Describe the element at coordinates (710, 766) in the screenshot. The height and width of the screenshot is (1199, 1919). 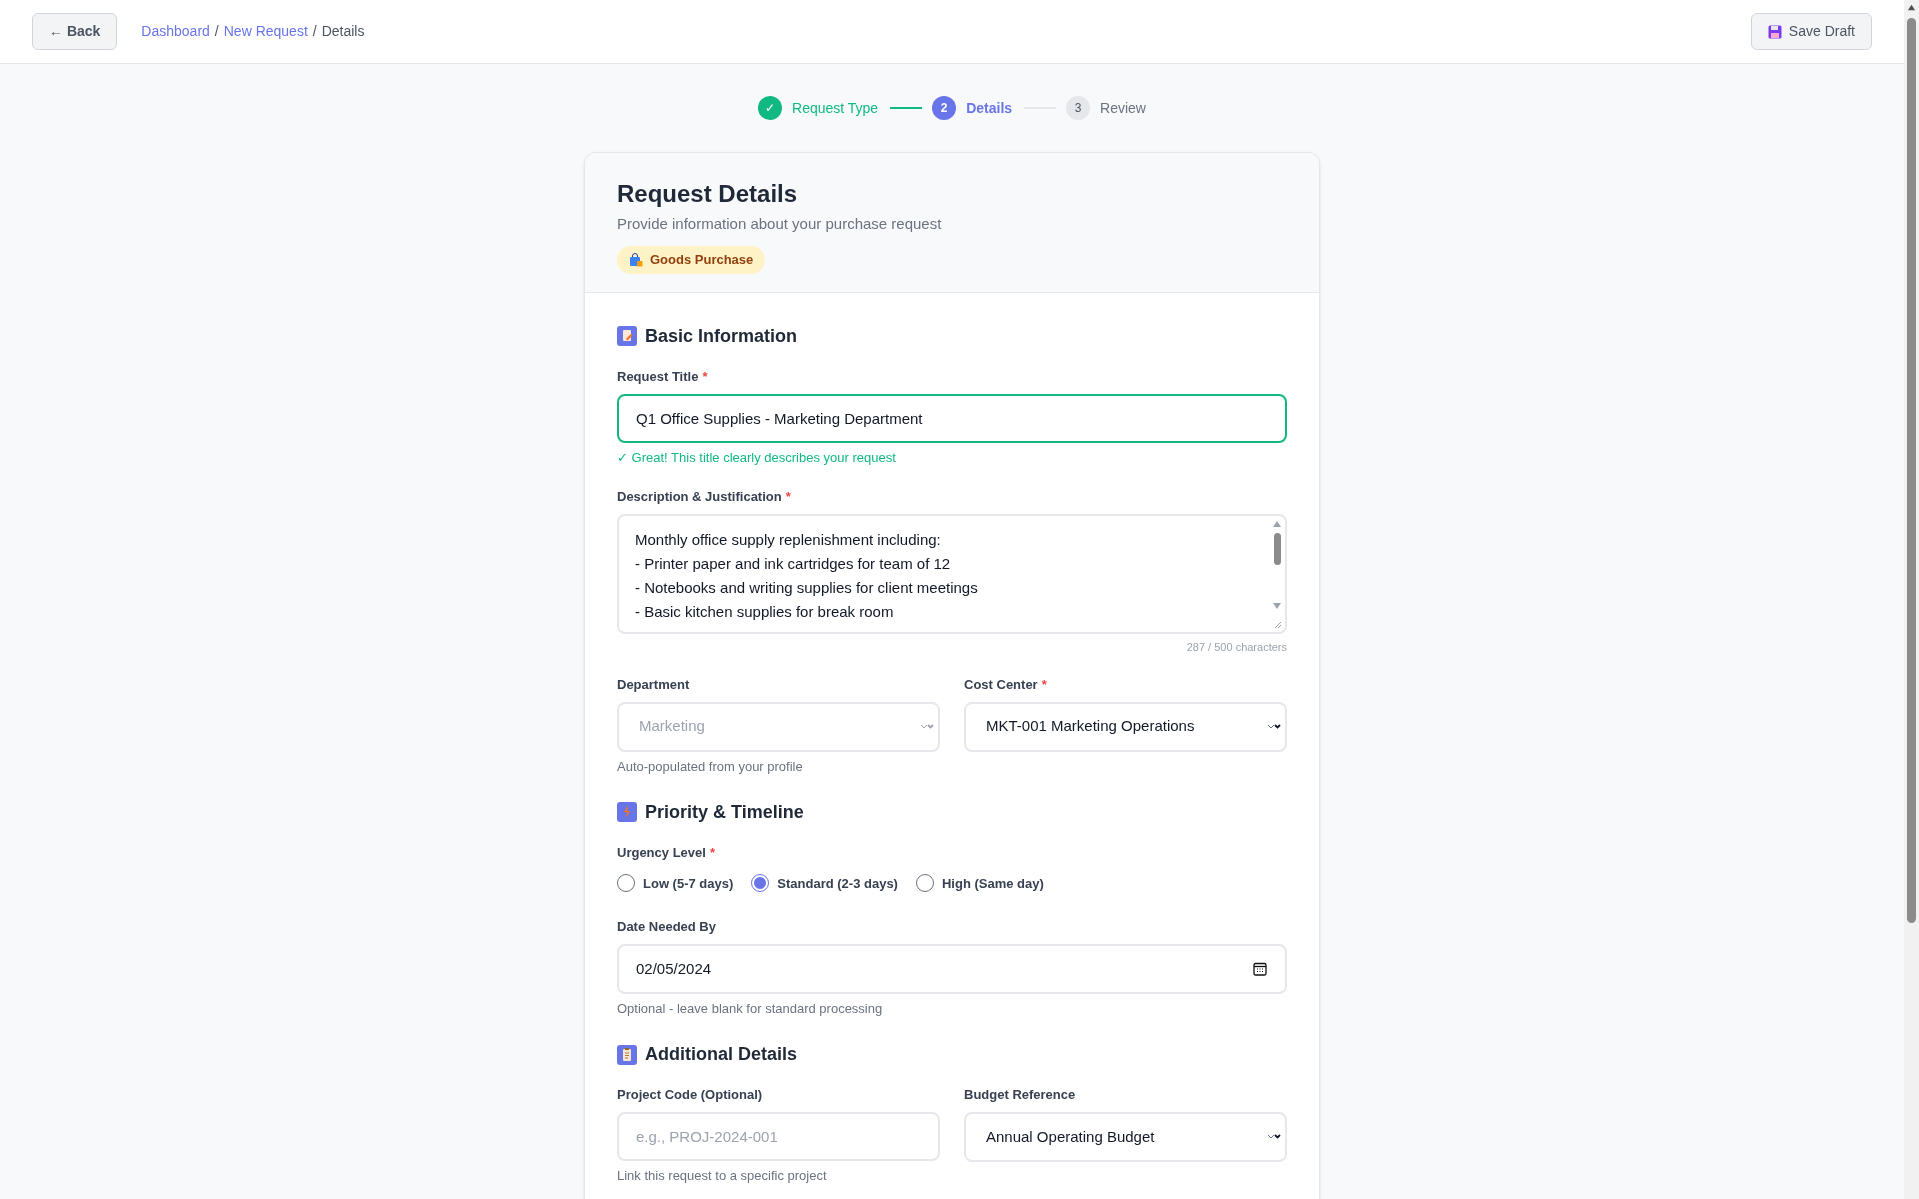
I see `field-hint: Auto-populated from your profile` at that location.